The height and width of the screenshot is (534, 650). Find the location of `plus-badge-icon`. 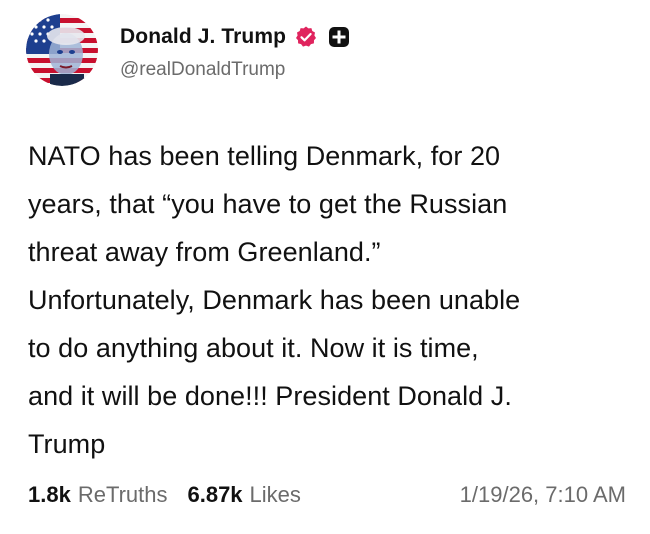

plus-badge-icon is located at coordinates (339, 37).